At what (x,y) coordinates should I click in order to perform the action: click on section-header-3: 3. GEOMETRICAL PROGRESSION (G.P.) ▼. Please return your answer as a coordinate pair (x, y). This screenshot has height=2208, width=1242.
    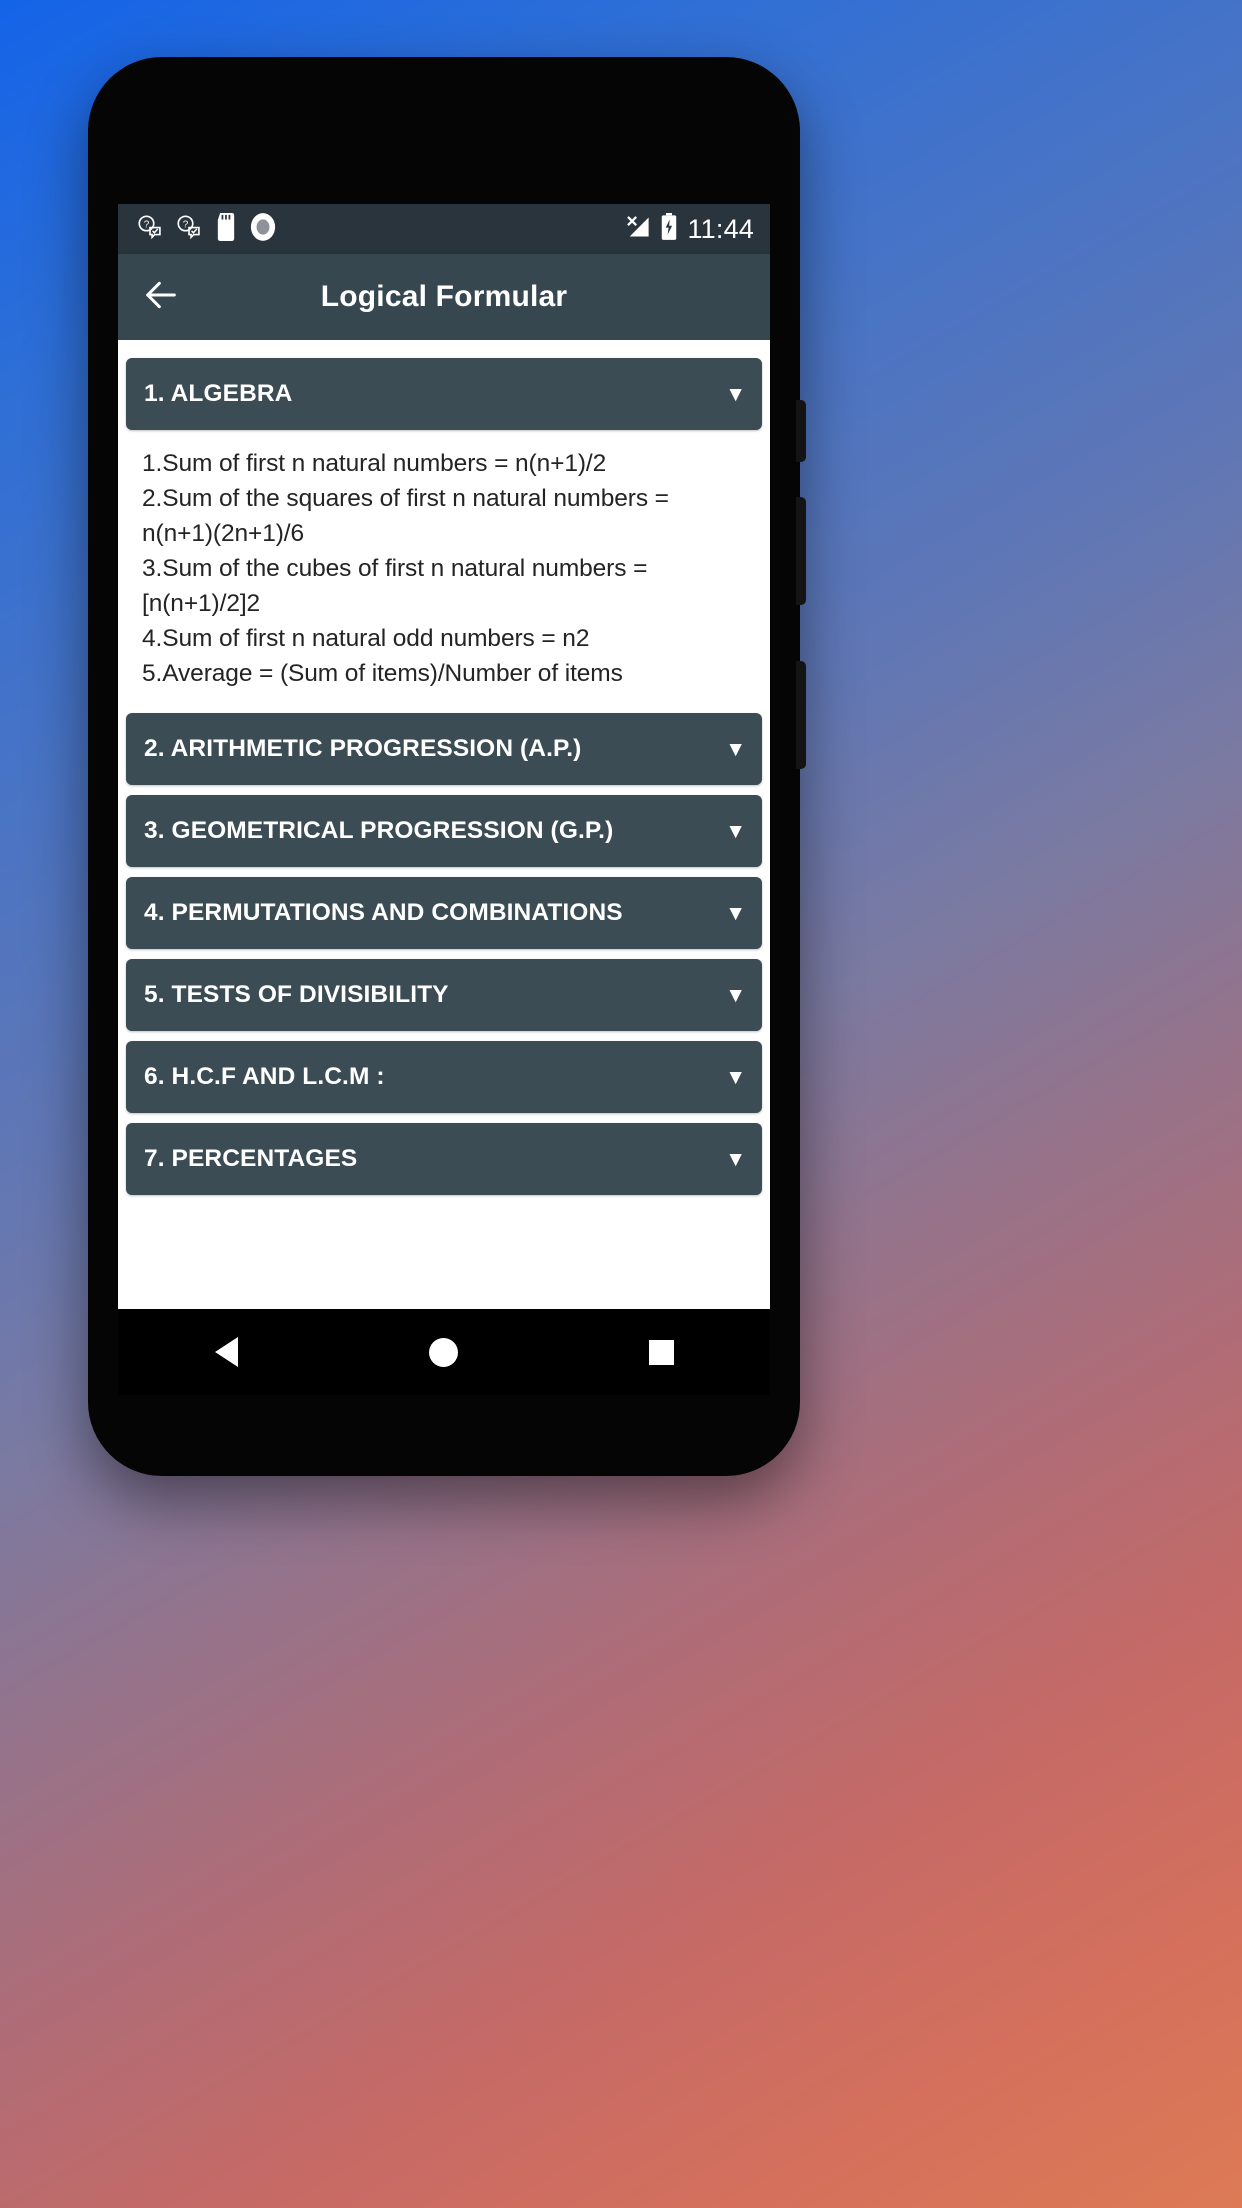
    Looking at the image, I should click on (444, 831).